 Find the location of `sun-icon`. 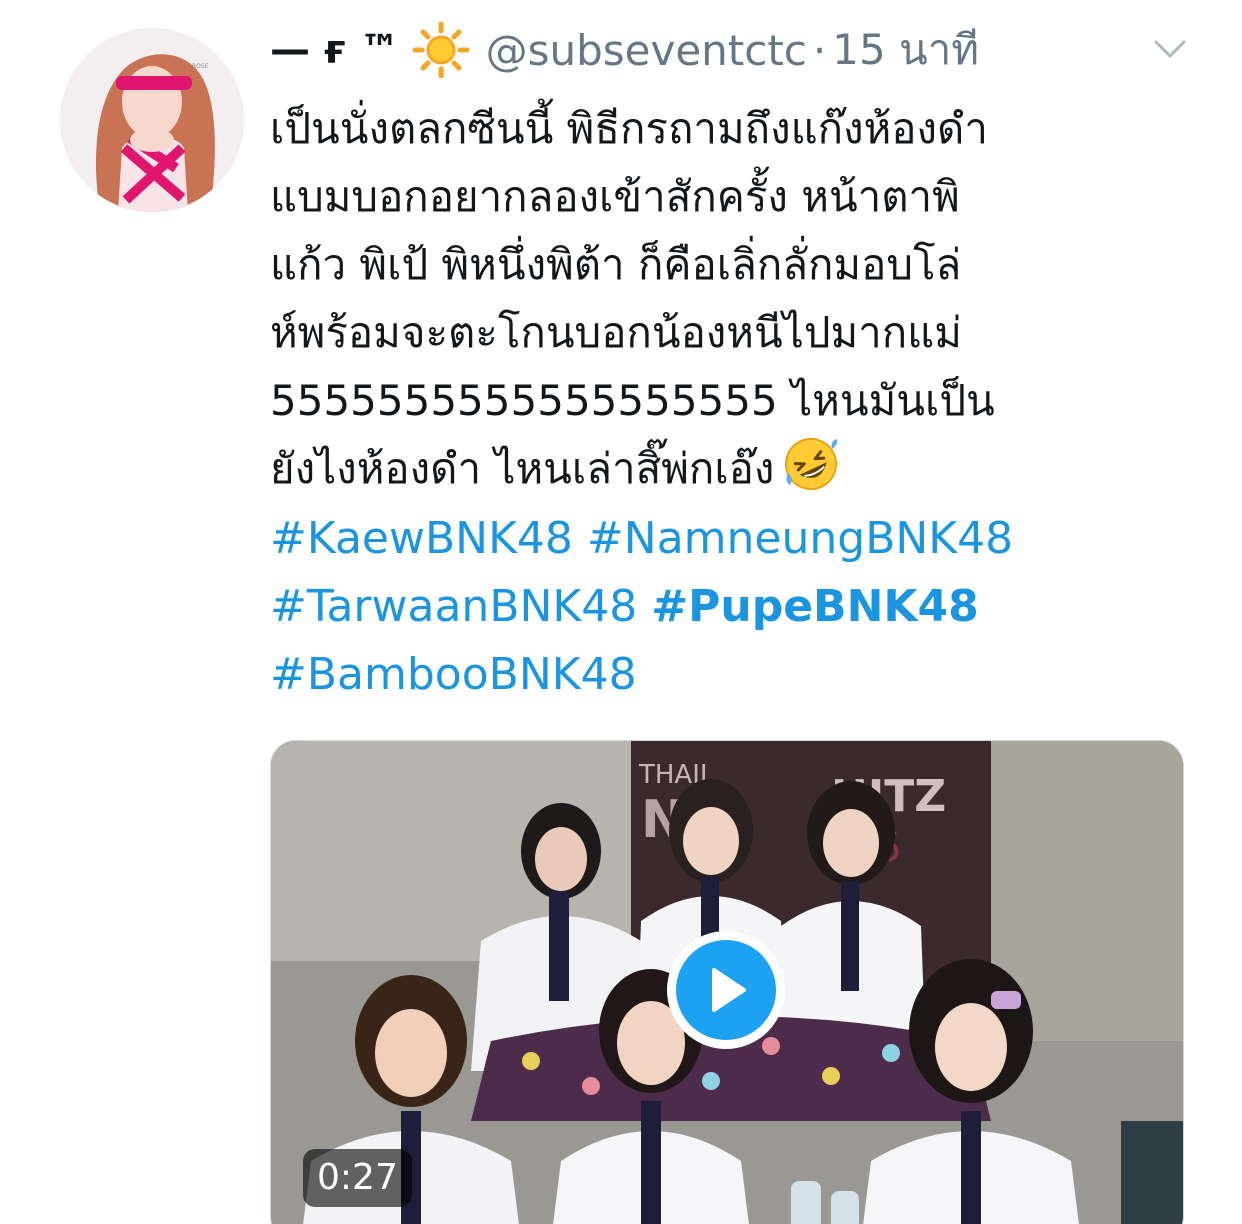

sun-icon is located at coordinates (441, 50).